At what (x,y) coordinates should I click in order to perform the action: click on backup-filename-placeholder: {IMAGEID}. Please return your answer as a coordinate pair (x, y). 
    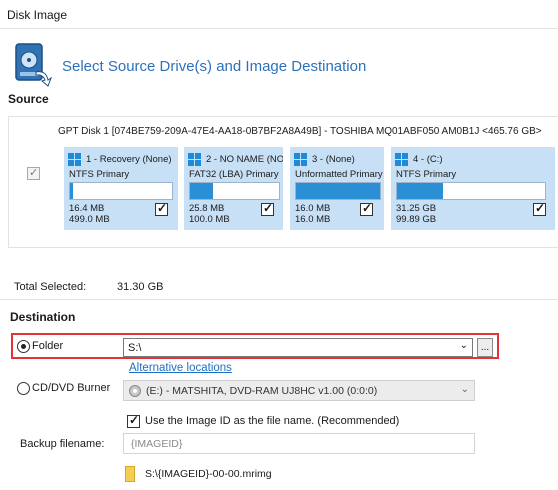
    Looking at the image, I should click on (157, 444).